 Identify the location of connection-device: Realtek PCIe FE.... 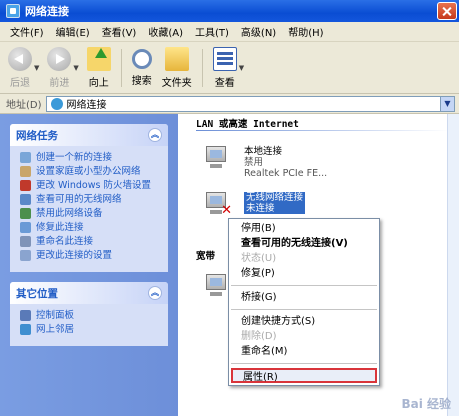
(286, 173).